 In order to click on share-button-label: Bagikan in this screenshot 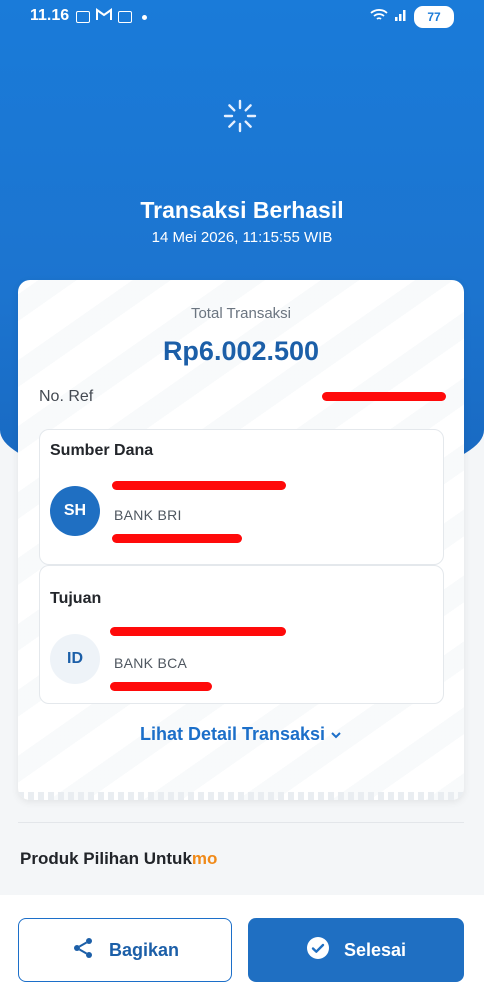, I will do `click(144, 949)`.